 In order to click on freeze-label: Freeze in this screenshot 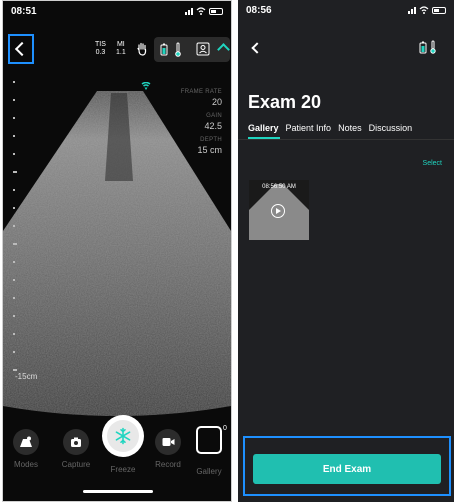, I will do `click(123, 469)`.